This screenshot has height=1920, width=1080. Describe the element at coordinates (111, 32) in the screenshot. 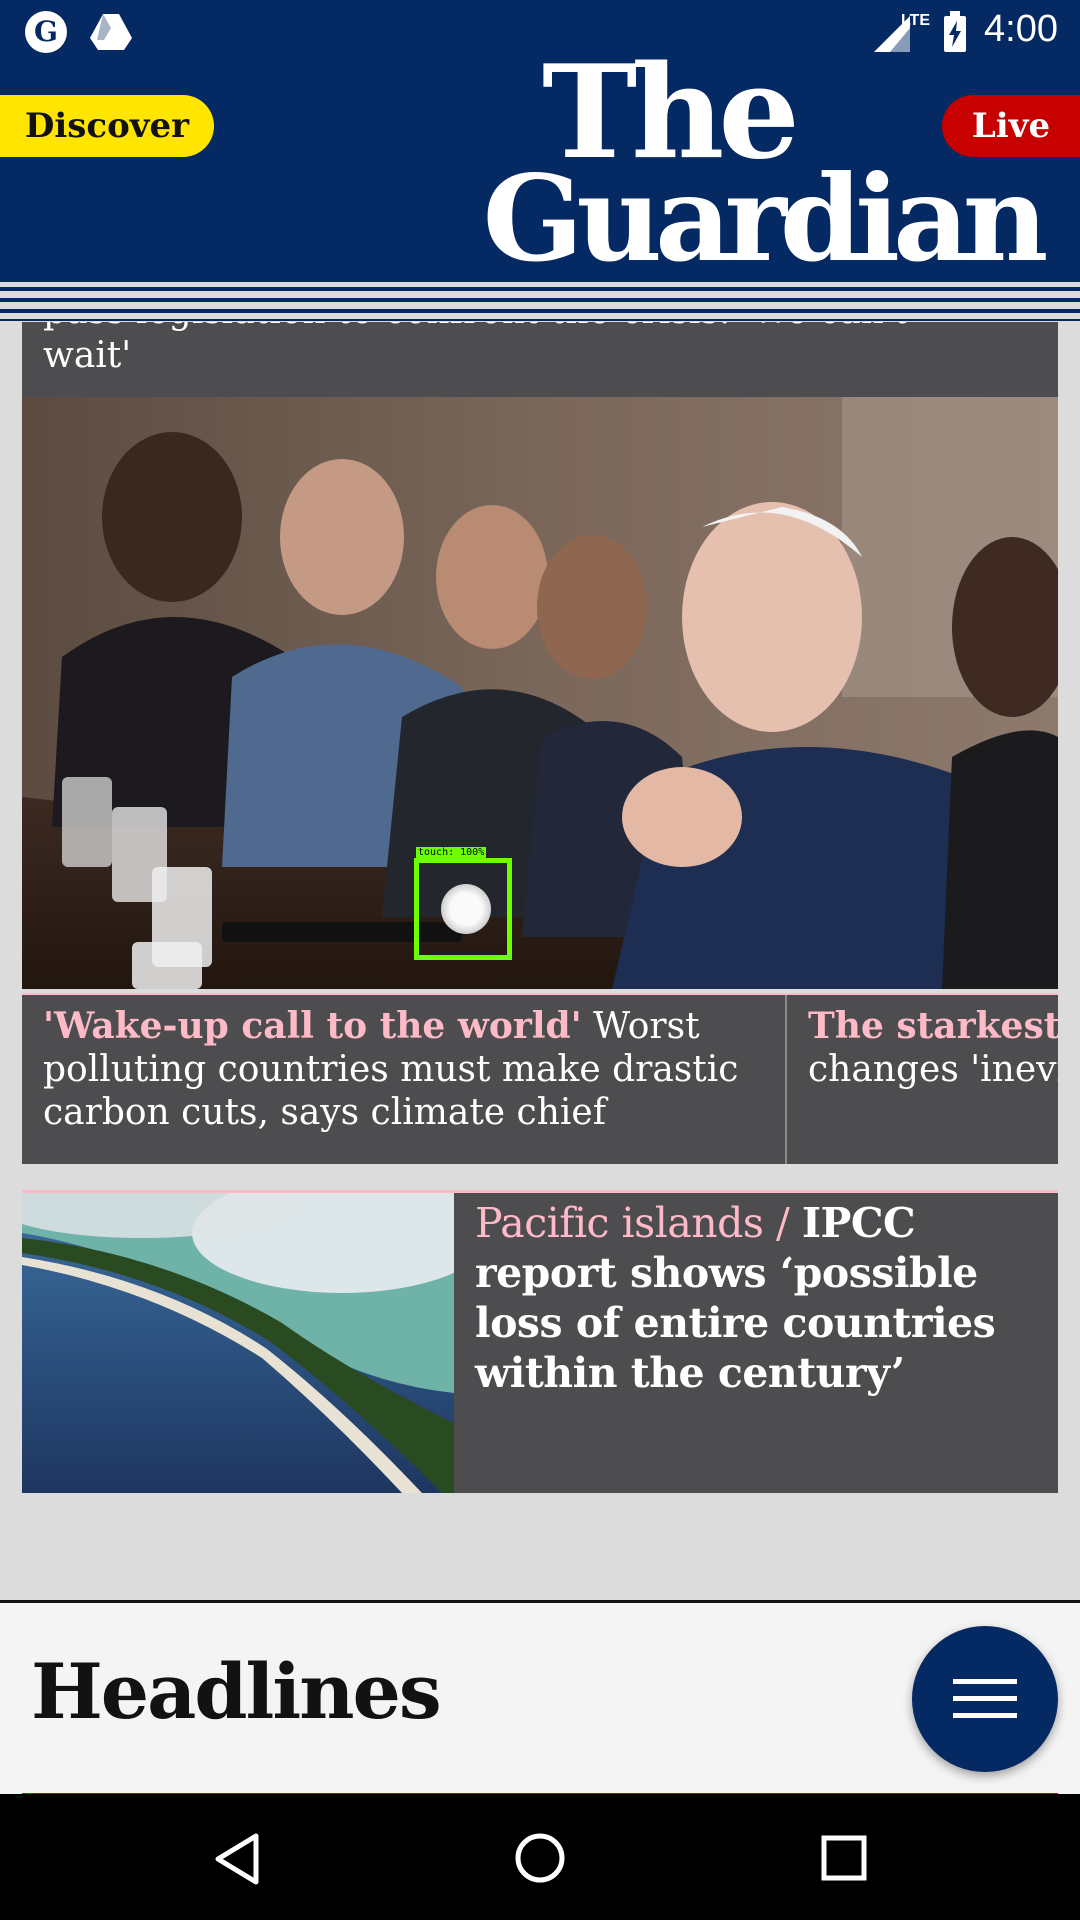

I see `drive-icon` at that location.